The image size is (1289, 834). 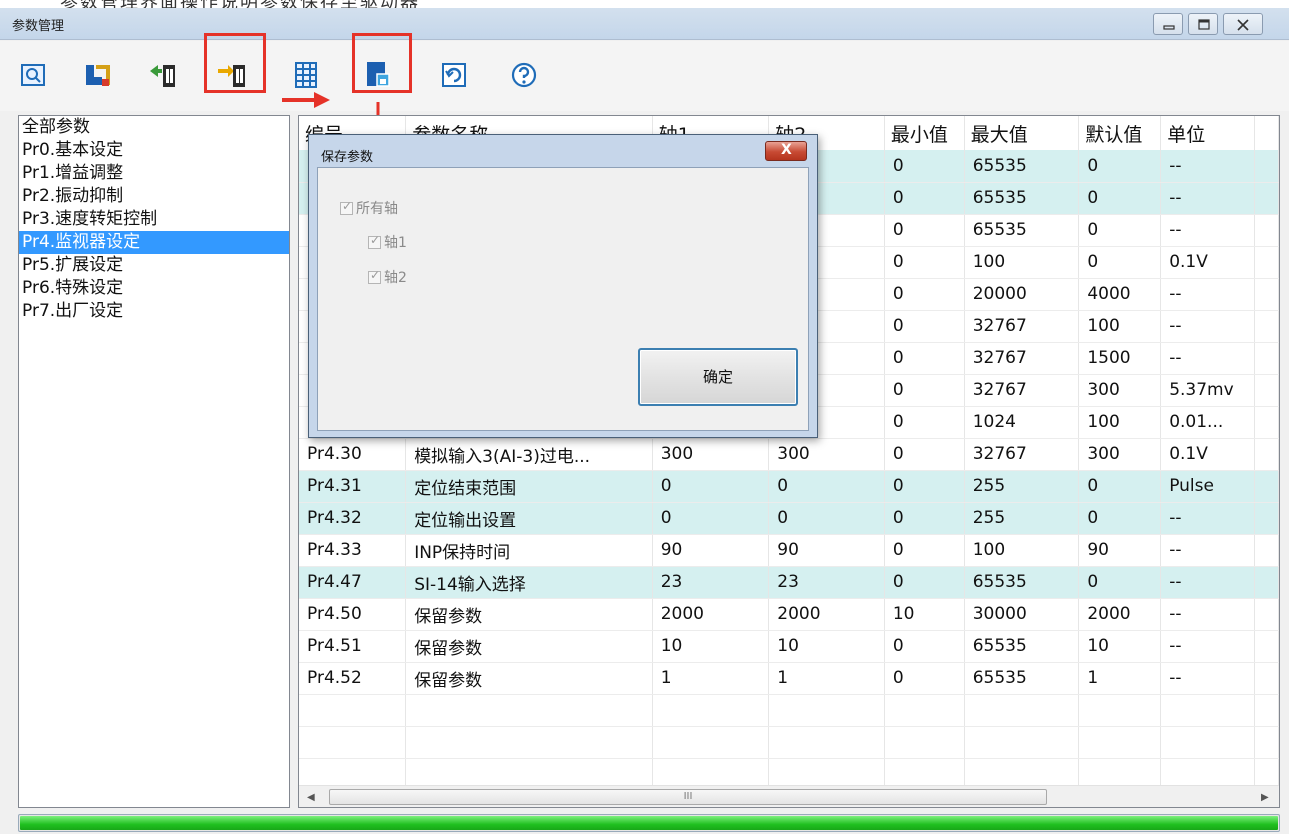 What do you see at coordinates (1208, 454) in the screenshot?
I see `table-cell: 0.1V` at bounding box center [1208, 454].